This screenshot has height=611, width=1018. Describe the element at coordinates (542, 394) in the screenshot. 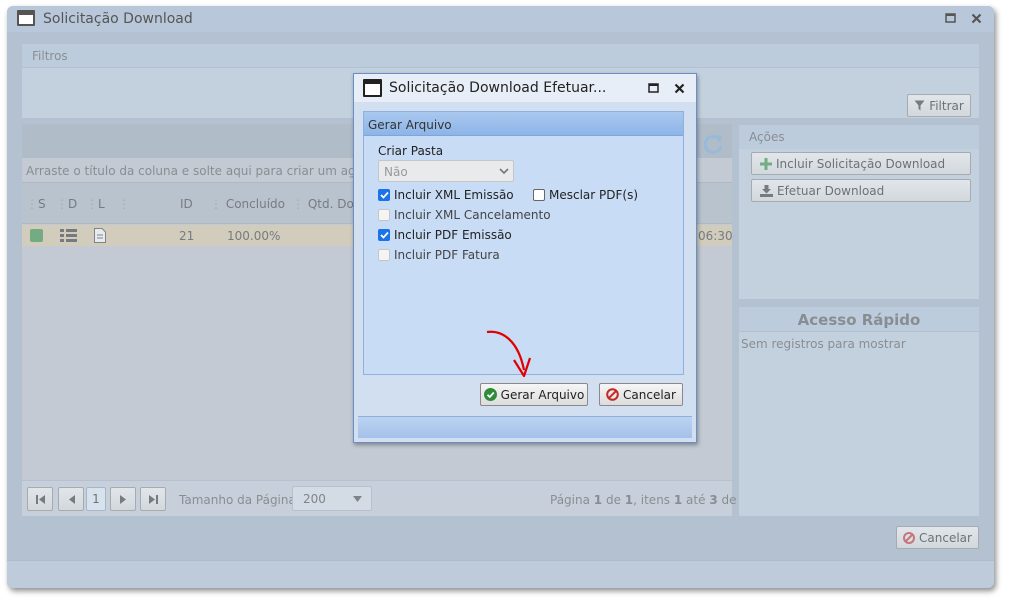

I see `generate-file-label: Gerar Arquivo` at that location.